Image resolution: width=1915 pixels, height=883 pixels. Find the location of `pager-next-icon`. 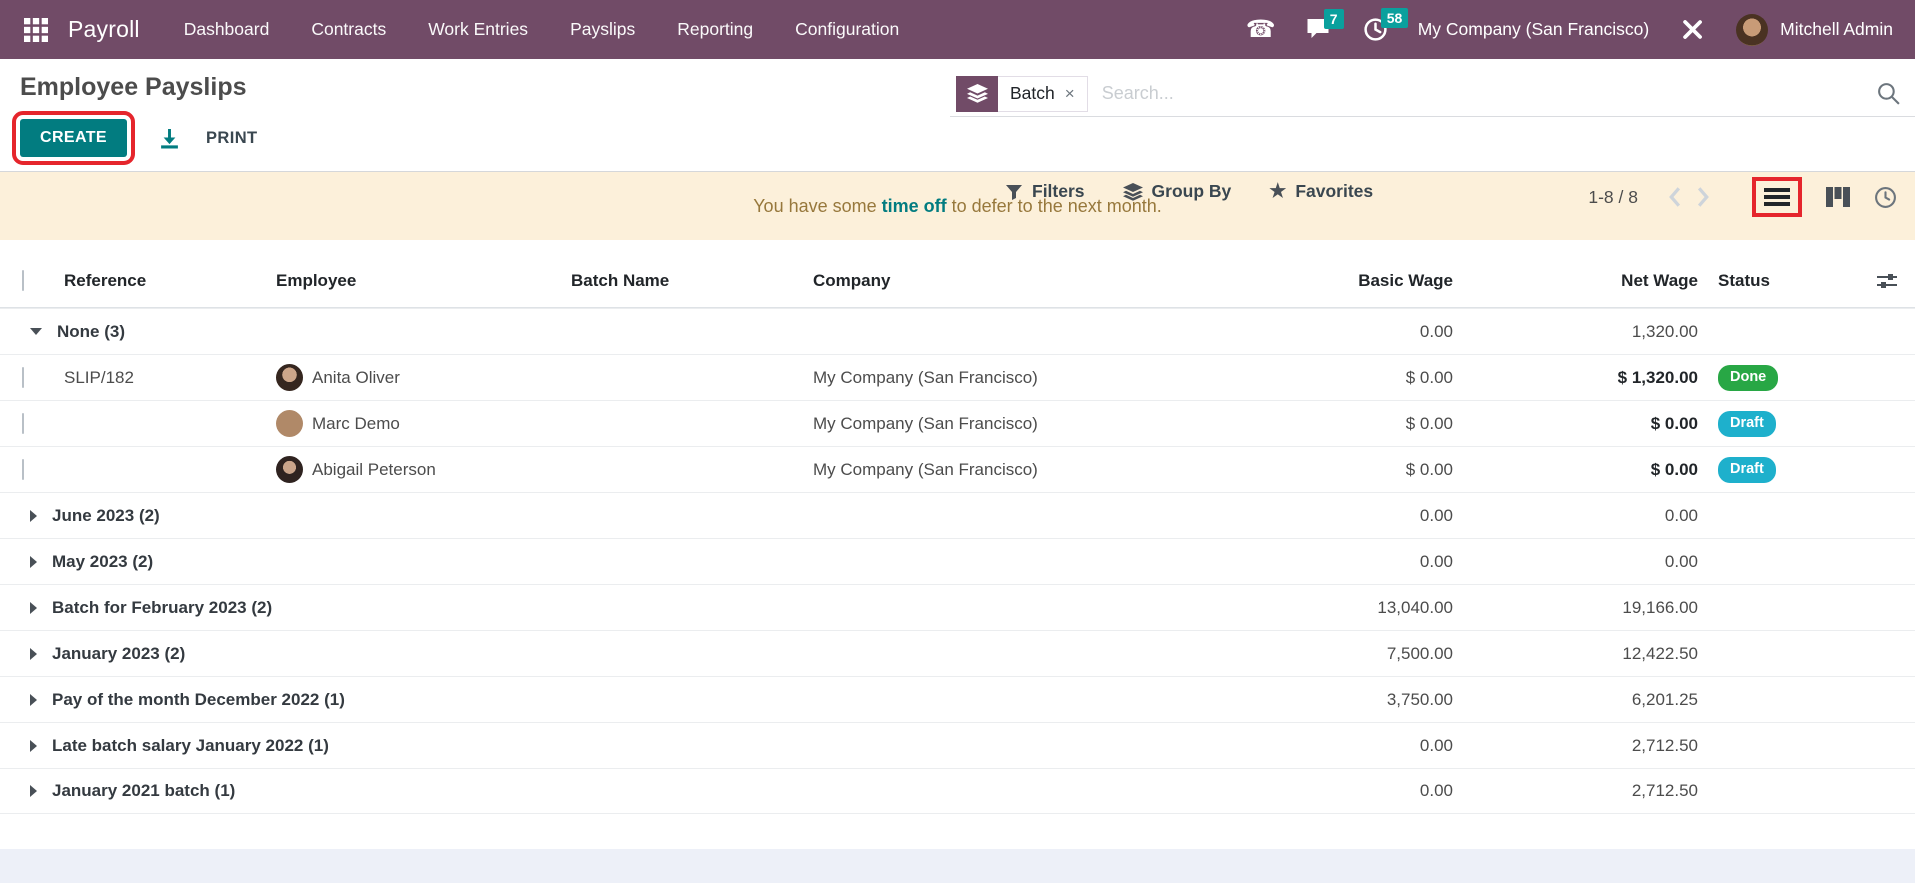

pager-next-icon is located at coordinates (1703, 197).